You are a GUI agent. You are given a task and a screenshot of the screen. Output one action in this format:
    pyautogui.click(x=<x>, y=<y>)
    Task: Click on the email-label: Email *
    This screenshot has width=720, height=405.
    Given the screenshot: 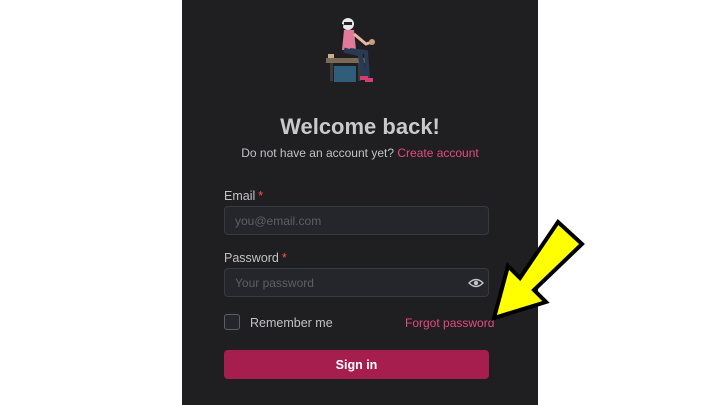 What is the action you would take?
    pyautogui.click(x=243, y=196)
    